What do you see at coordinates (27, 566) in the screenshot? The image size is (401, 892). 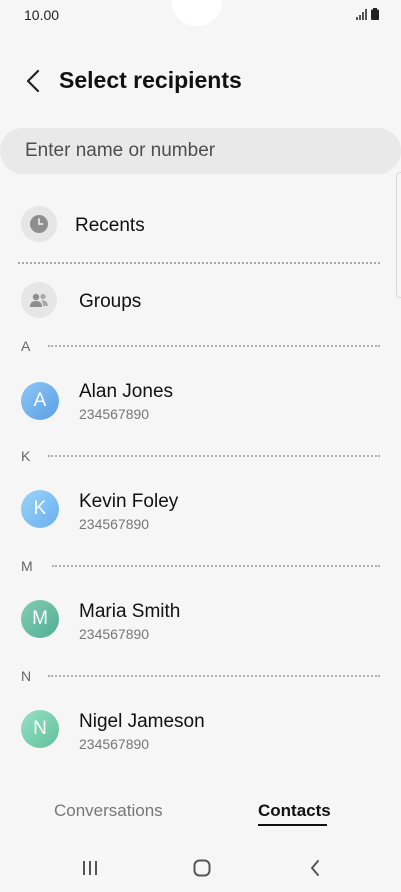 I see `section-header-m: M` at bounding box center [27, 566].